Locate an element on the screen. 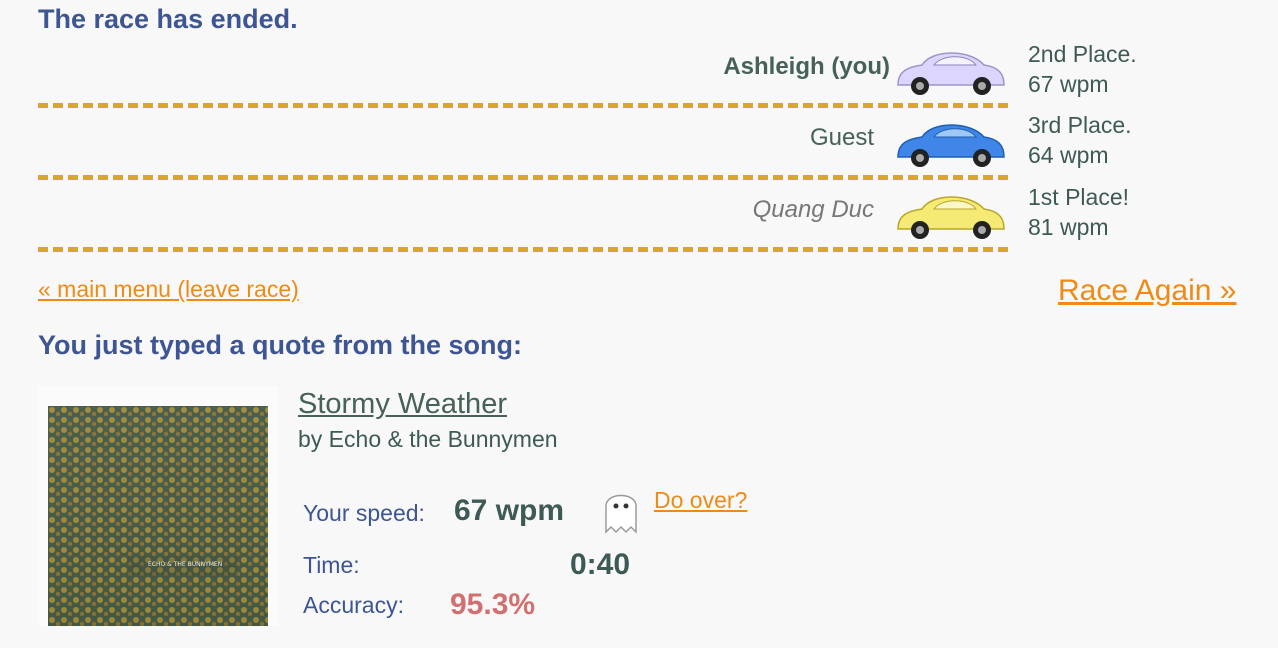  time-value: 0:40 is located at coordinates (600, 564).